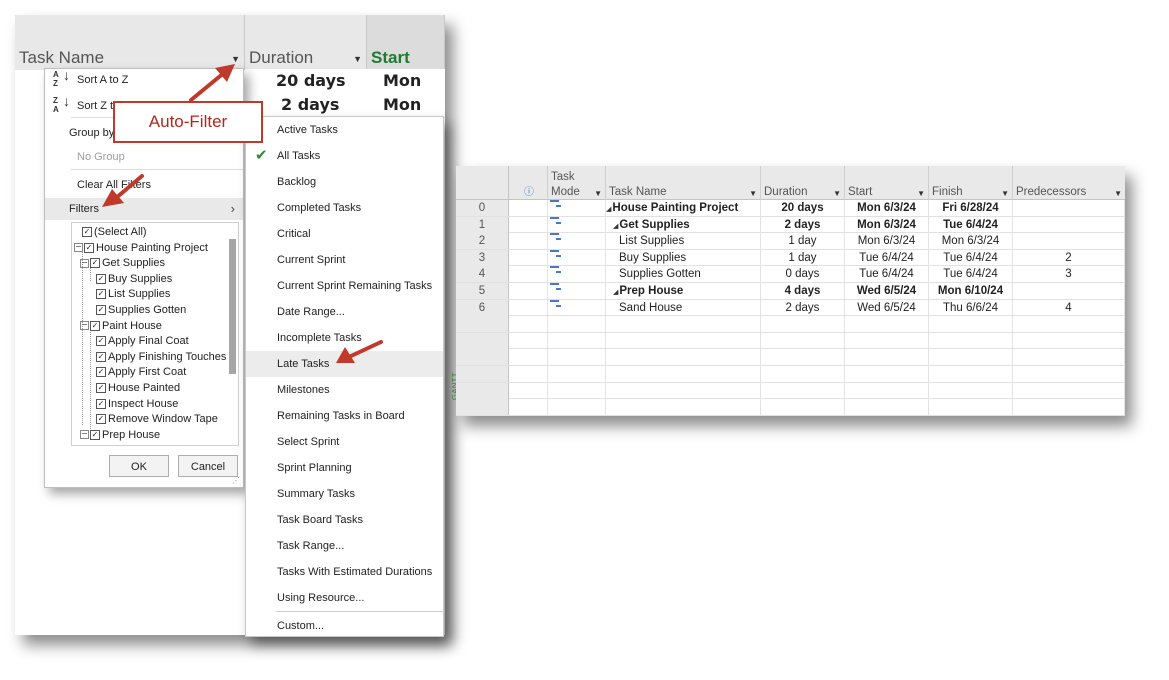 The width and height of the screenshot is (1169, 680). Describe the element at coordinates (971, 241) in the screenshot. I see `finish-cell: Mon 6/3/24` at that location.